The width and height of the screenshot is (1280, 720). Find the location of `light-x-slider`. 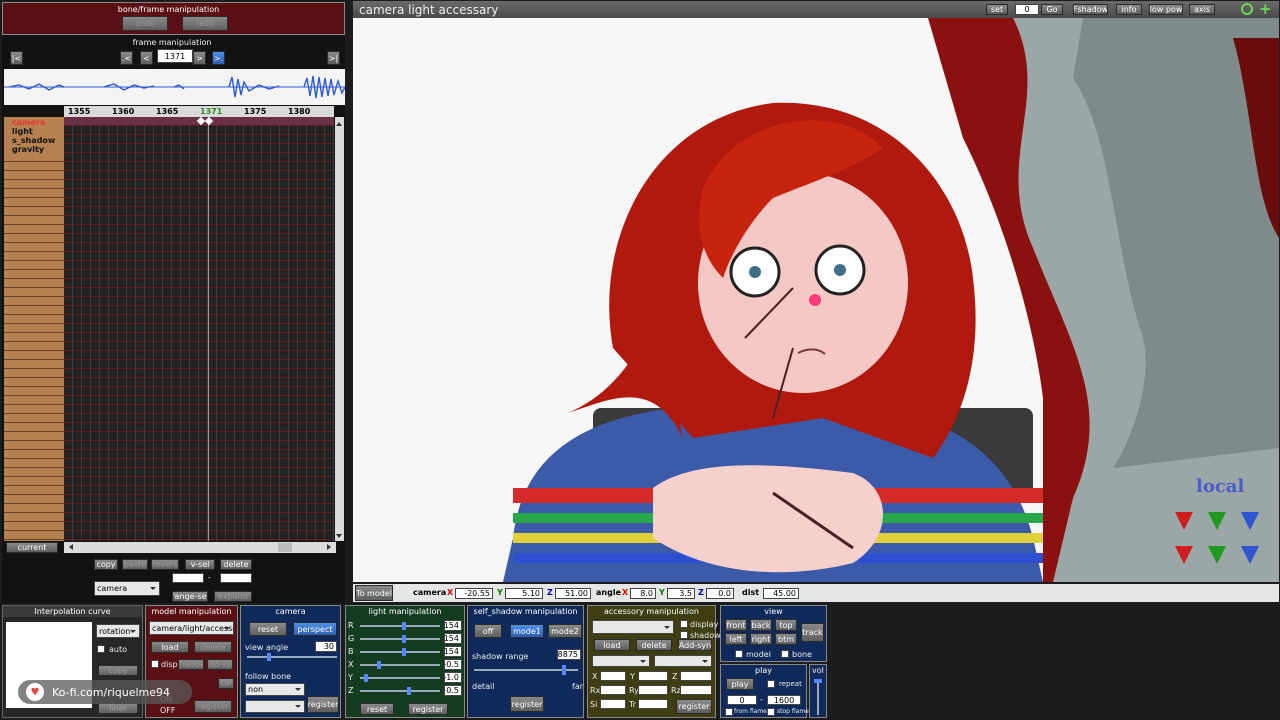

light-x-slider is located at coordinates (400, 665).